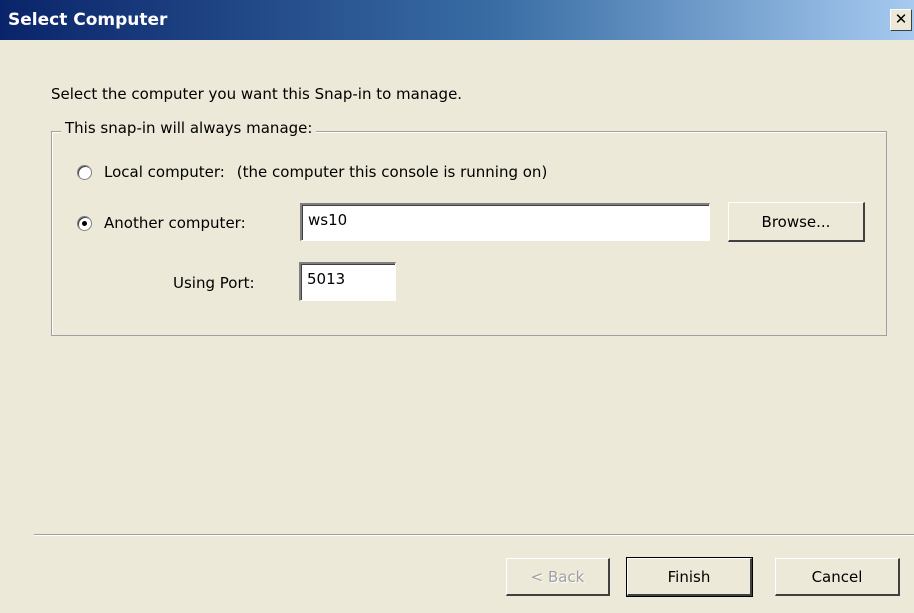 This screenshot has height=613, width=914. Describe the element at coordinates (88, 20) in the screenshot. I see `window-title: Select Computer` at that location.